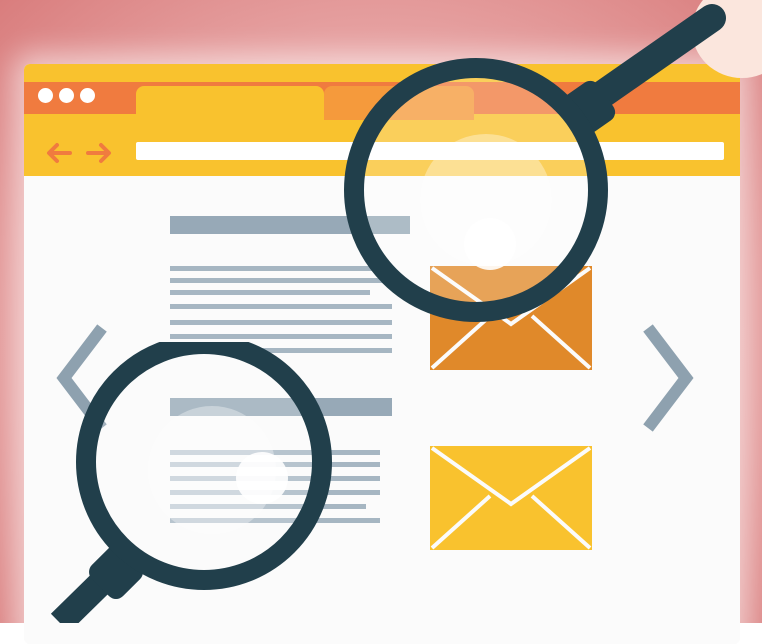 The image size is (762, 644). I want to click on back-arrow-icon, so click(59, 153).